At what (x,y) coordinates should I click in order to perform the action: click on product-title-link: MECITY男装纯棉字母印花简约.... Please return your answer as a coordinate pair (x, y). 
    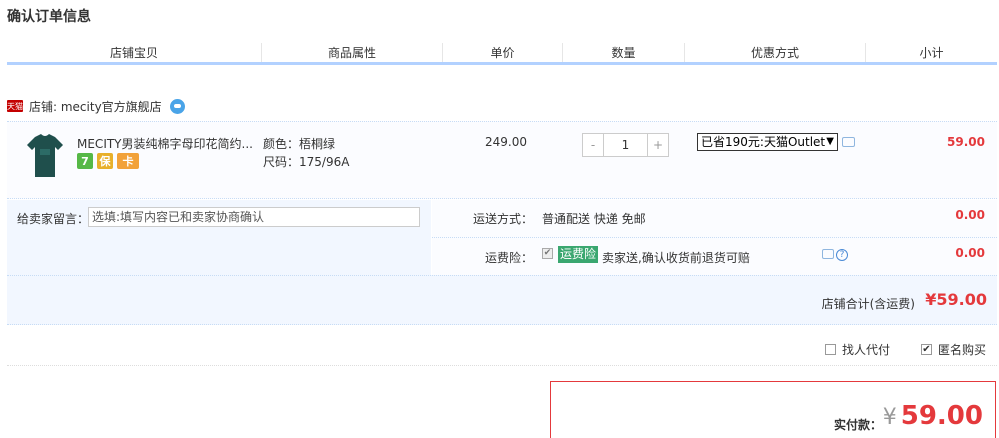
    Looking at the image, I should click on (167, 143).